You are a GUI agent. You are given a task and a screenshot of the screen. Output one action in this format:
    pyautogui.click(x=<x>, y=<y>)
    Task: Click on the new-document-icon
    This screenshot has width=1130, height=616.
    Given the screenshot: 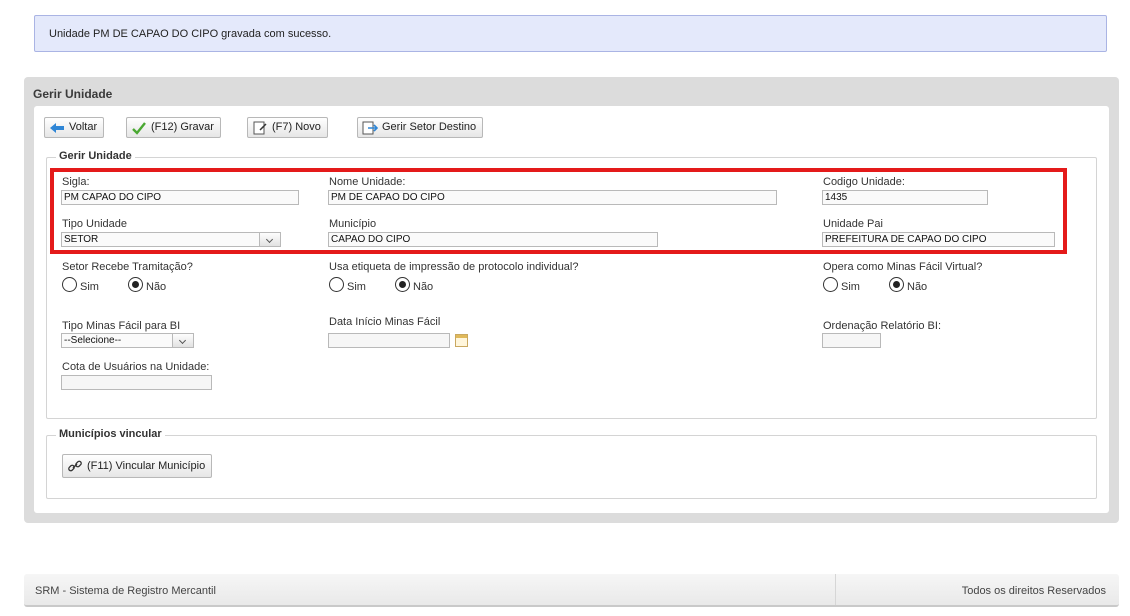 What is the action you would take?
    pyautogui.click(x=260, y=128)
    